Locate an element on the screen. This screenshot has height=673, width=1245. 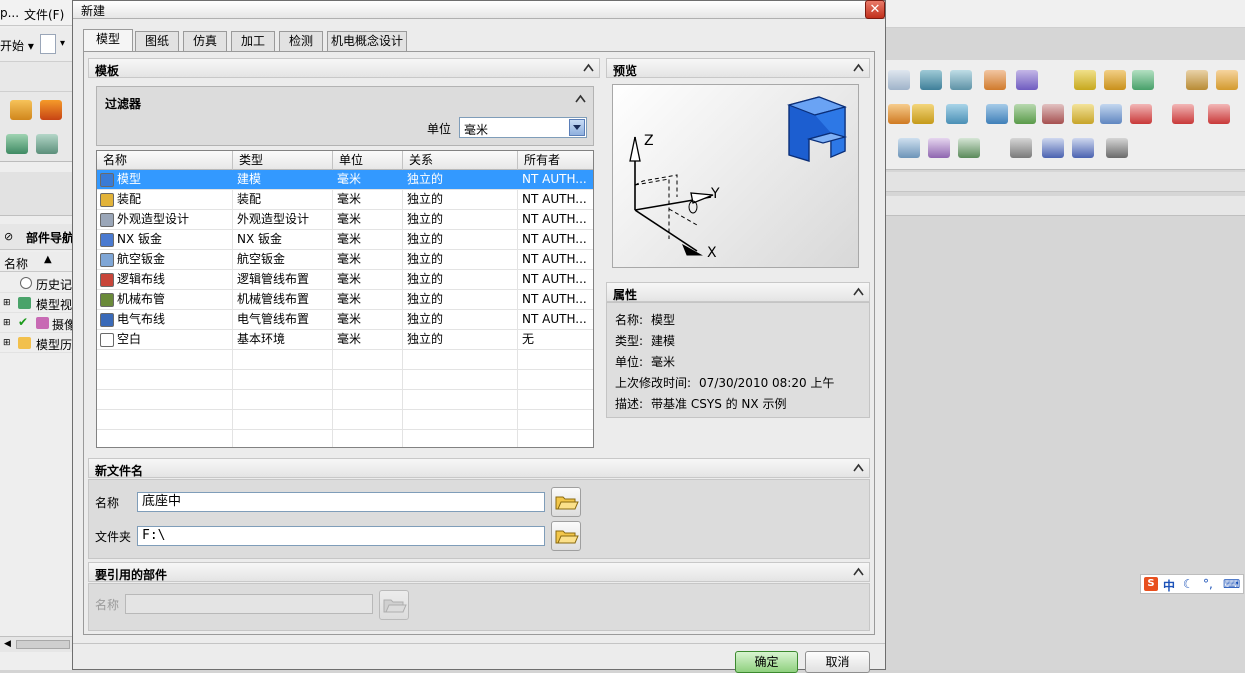
measure-icon is located at coordinates (1197, 80).